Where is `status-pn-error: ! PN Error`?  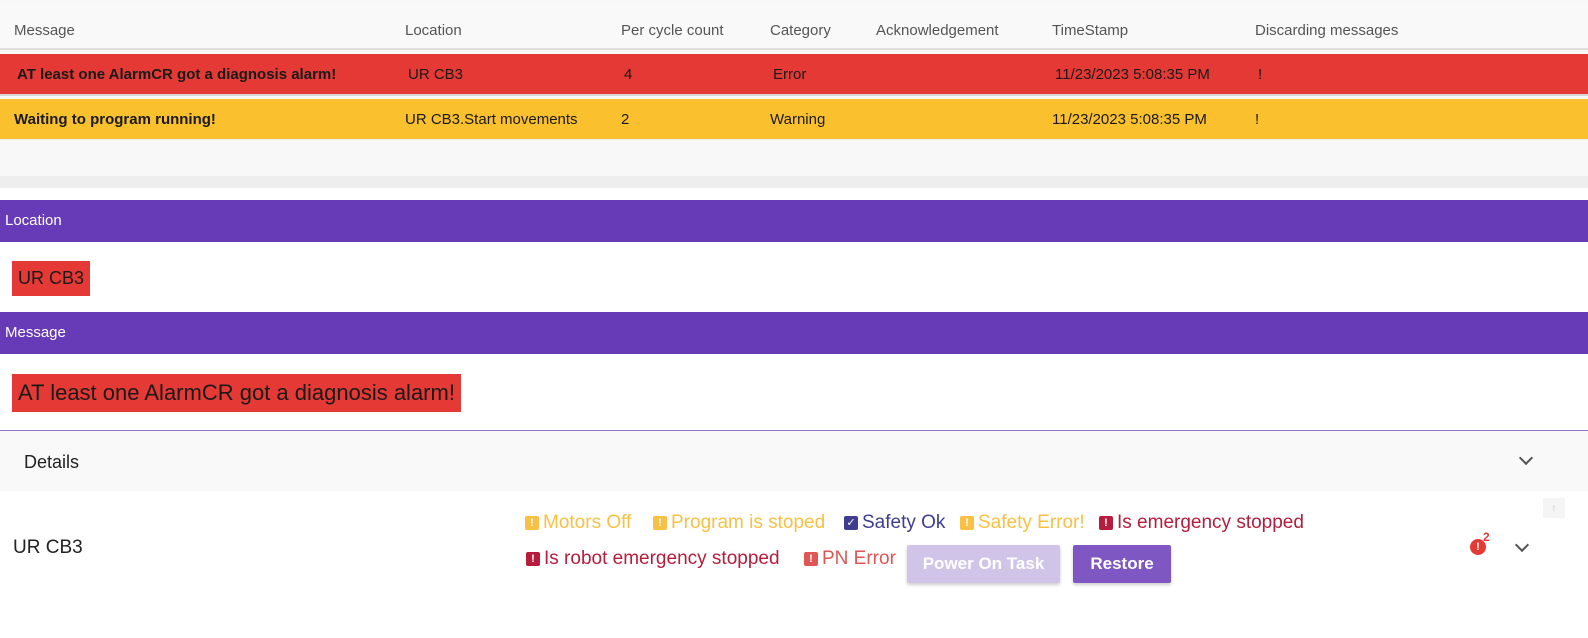 status-pn-error: ! PN Error is located at coordinates (850, 559).